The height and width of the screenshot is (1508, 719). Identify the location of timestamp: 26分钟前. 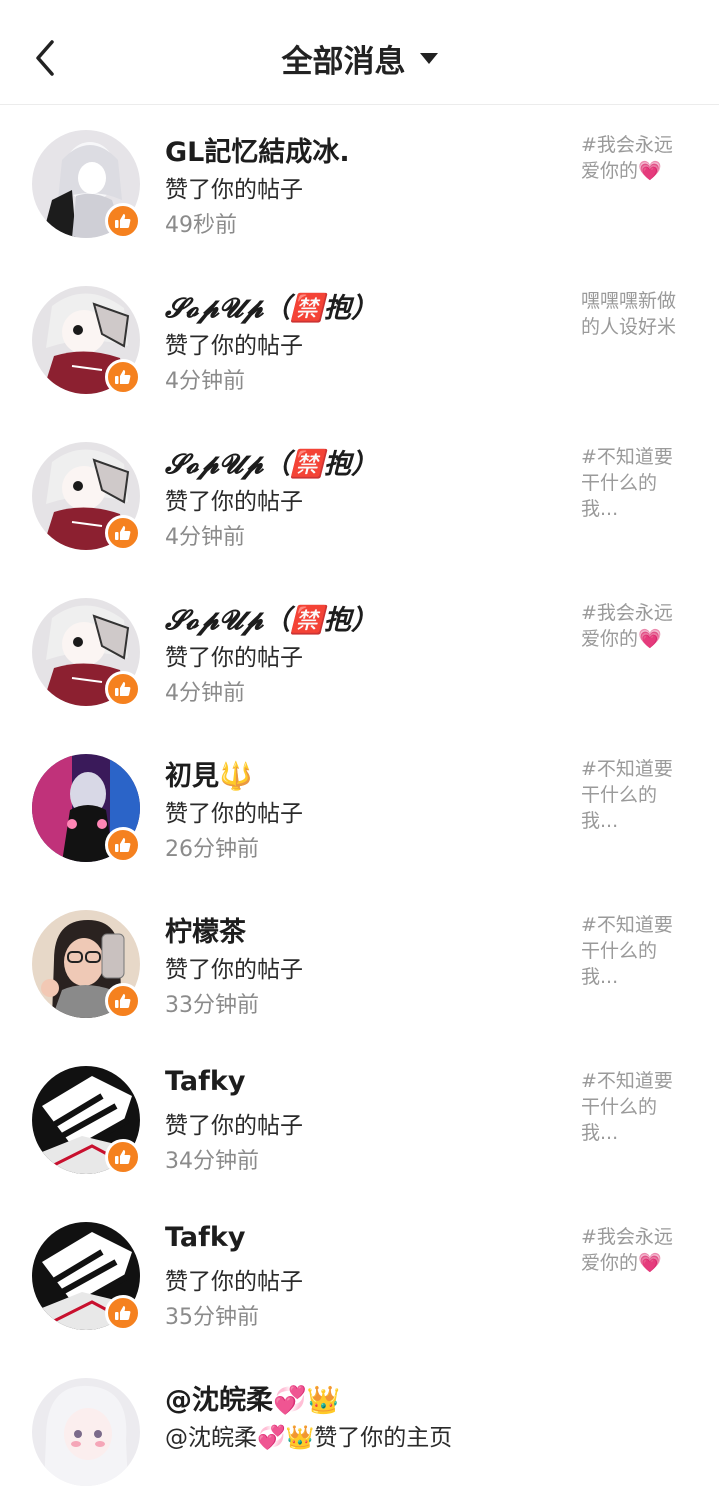
(212, 849).